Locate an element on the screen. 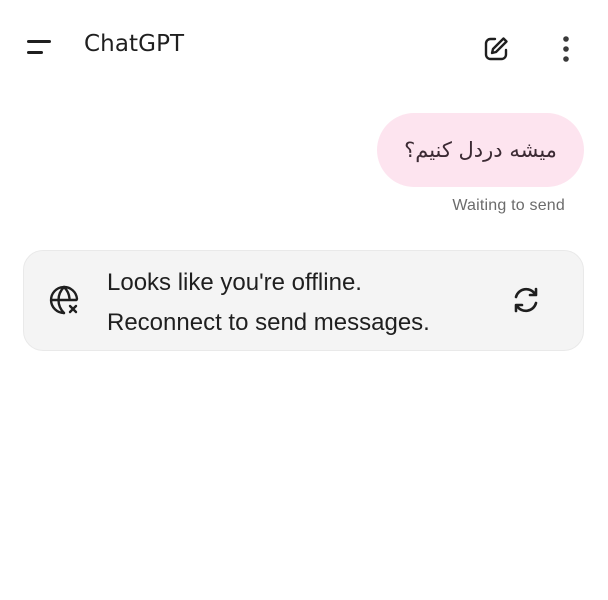 The image size is (608, 600). offline-line-2: Reconnect to send messages. is located at coordinates (268, 322).